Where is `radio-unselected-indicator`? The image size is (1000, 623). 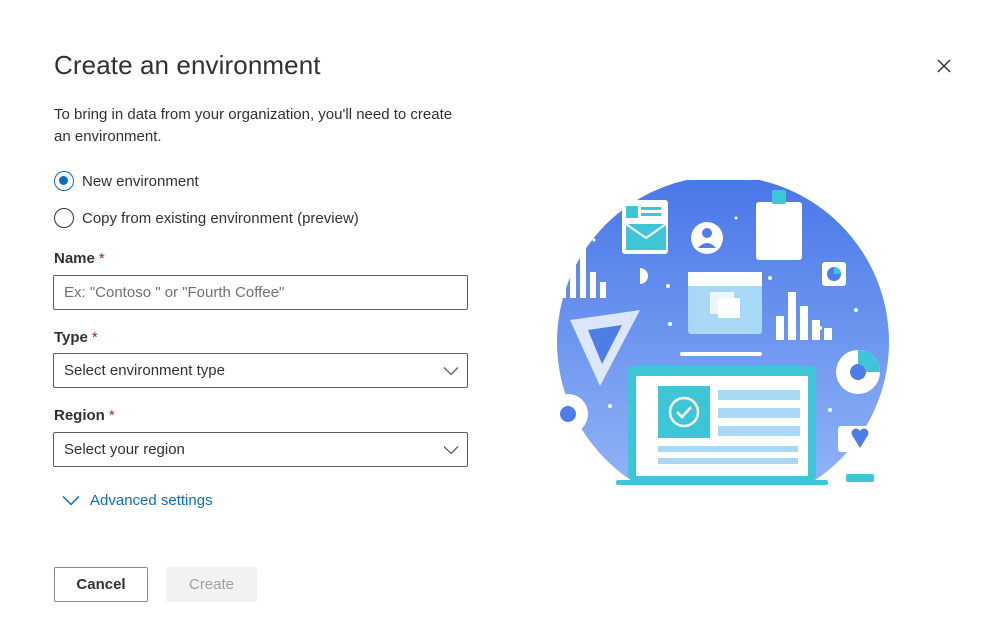 radio-unselected-indicator is located at coordinates (64, 218).